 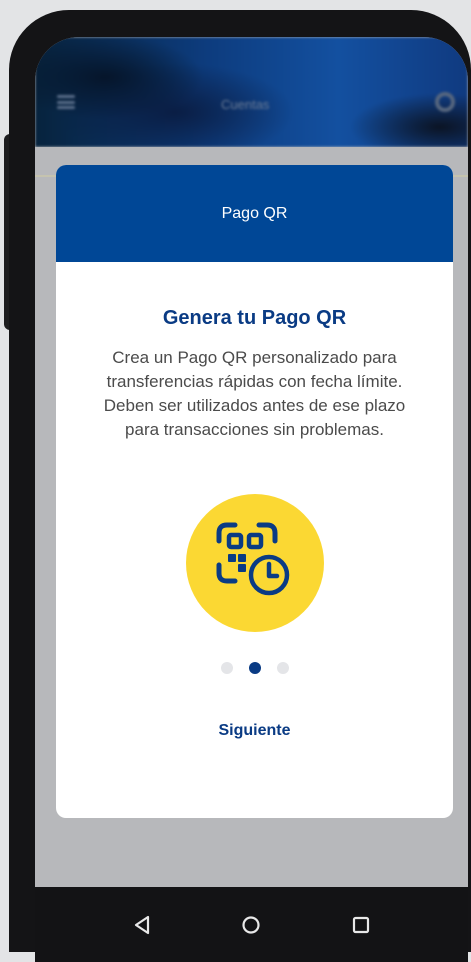 What do you see at coordinates (251, 92) in the screenshot?
I see `app-header: Cuentas` at bounding box center [251, 92].